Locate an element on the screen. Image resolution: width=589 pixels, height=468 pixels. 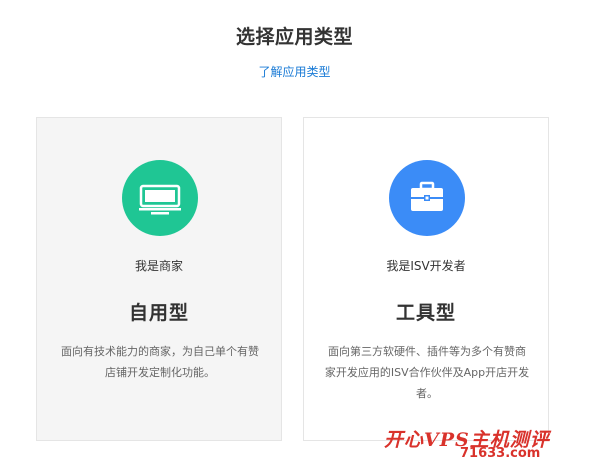
merchant-role-label: 我是商家 is located at coordinates (158, 266).